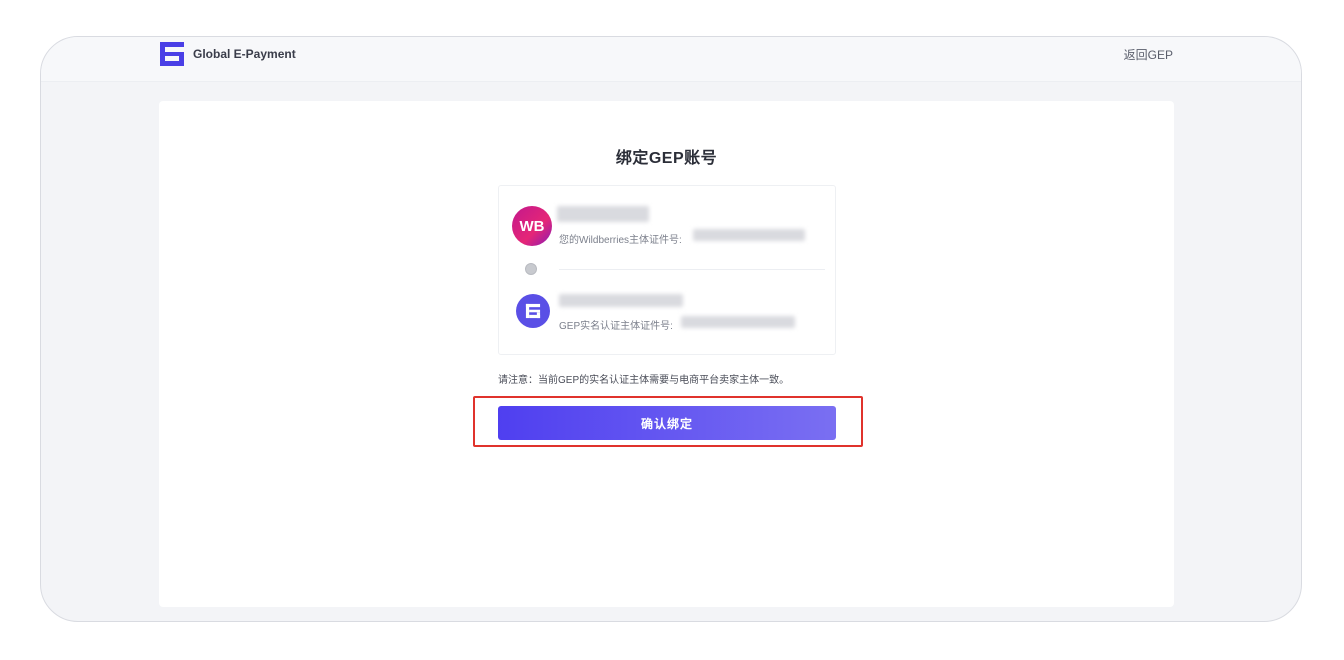 This screenshot has width=1344, height=660. Describe the element at coordinates (616, 326) in the screenshot. I see `gep-id-label: GEP实名认证主体证件号:` at that location.